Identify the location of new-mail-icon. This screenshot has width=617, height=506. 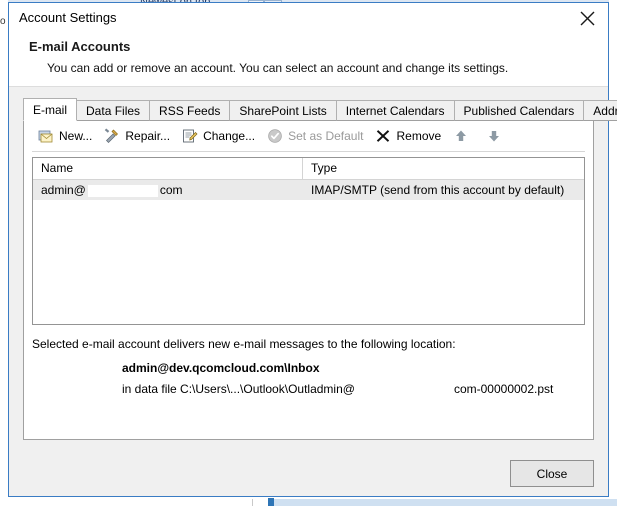
(46, 136).